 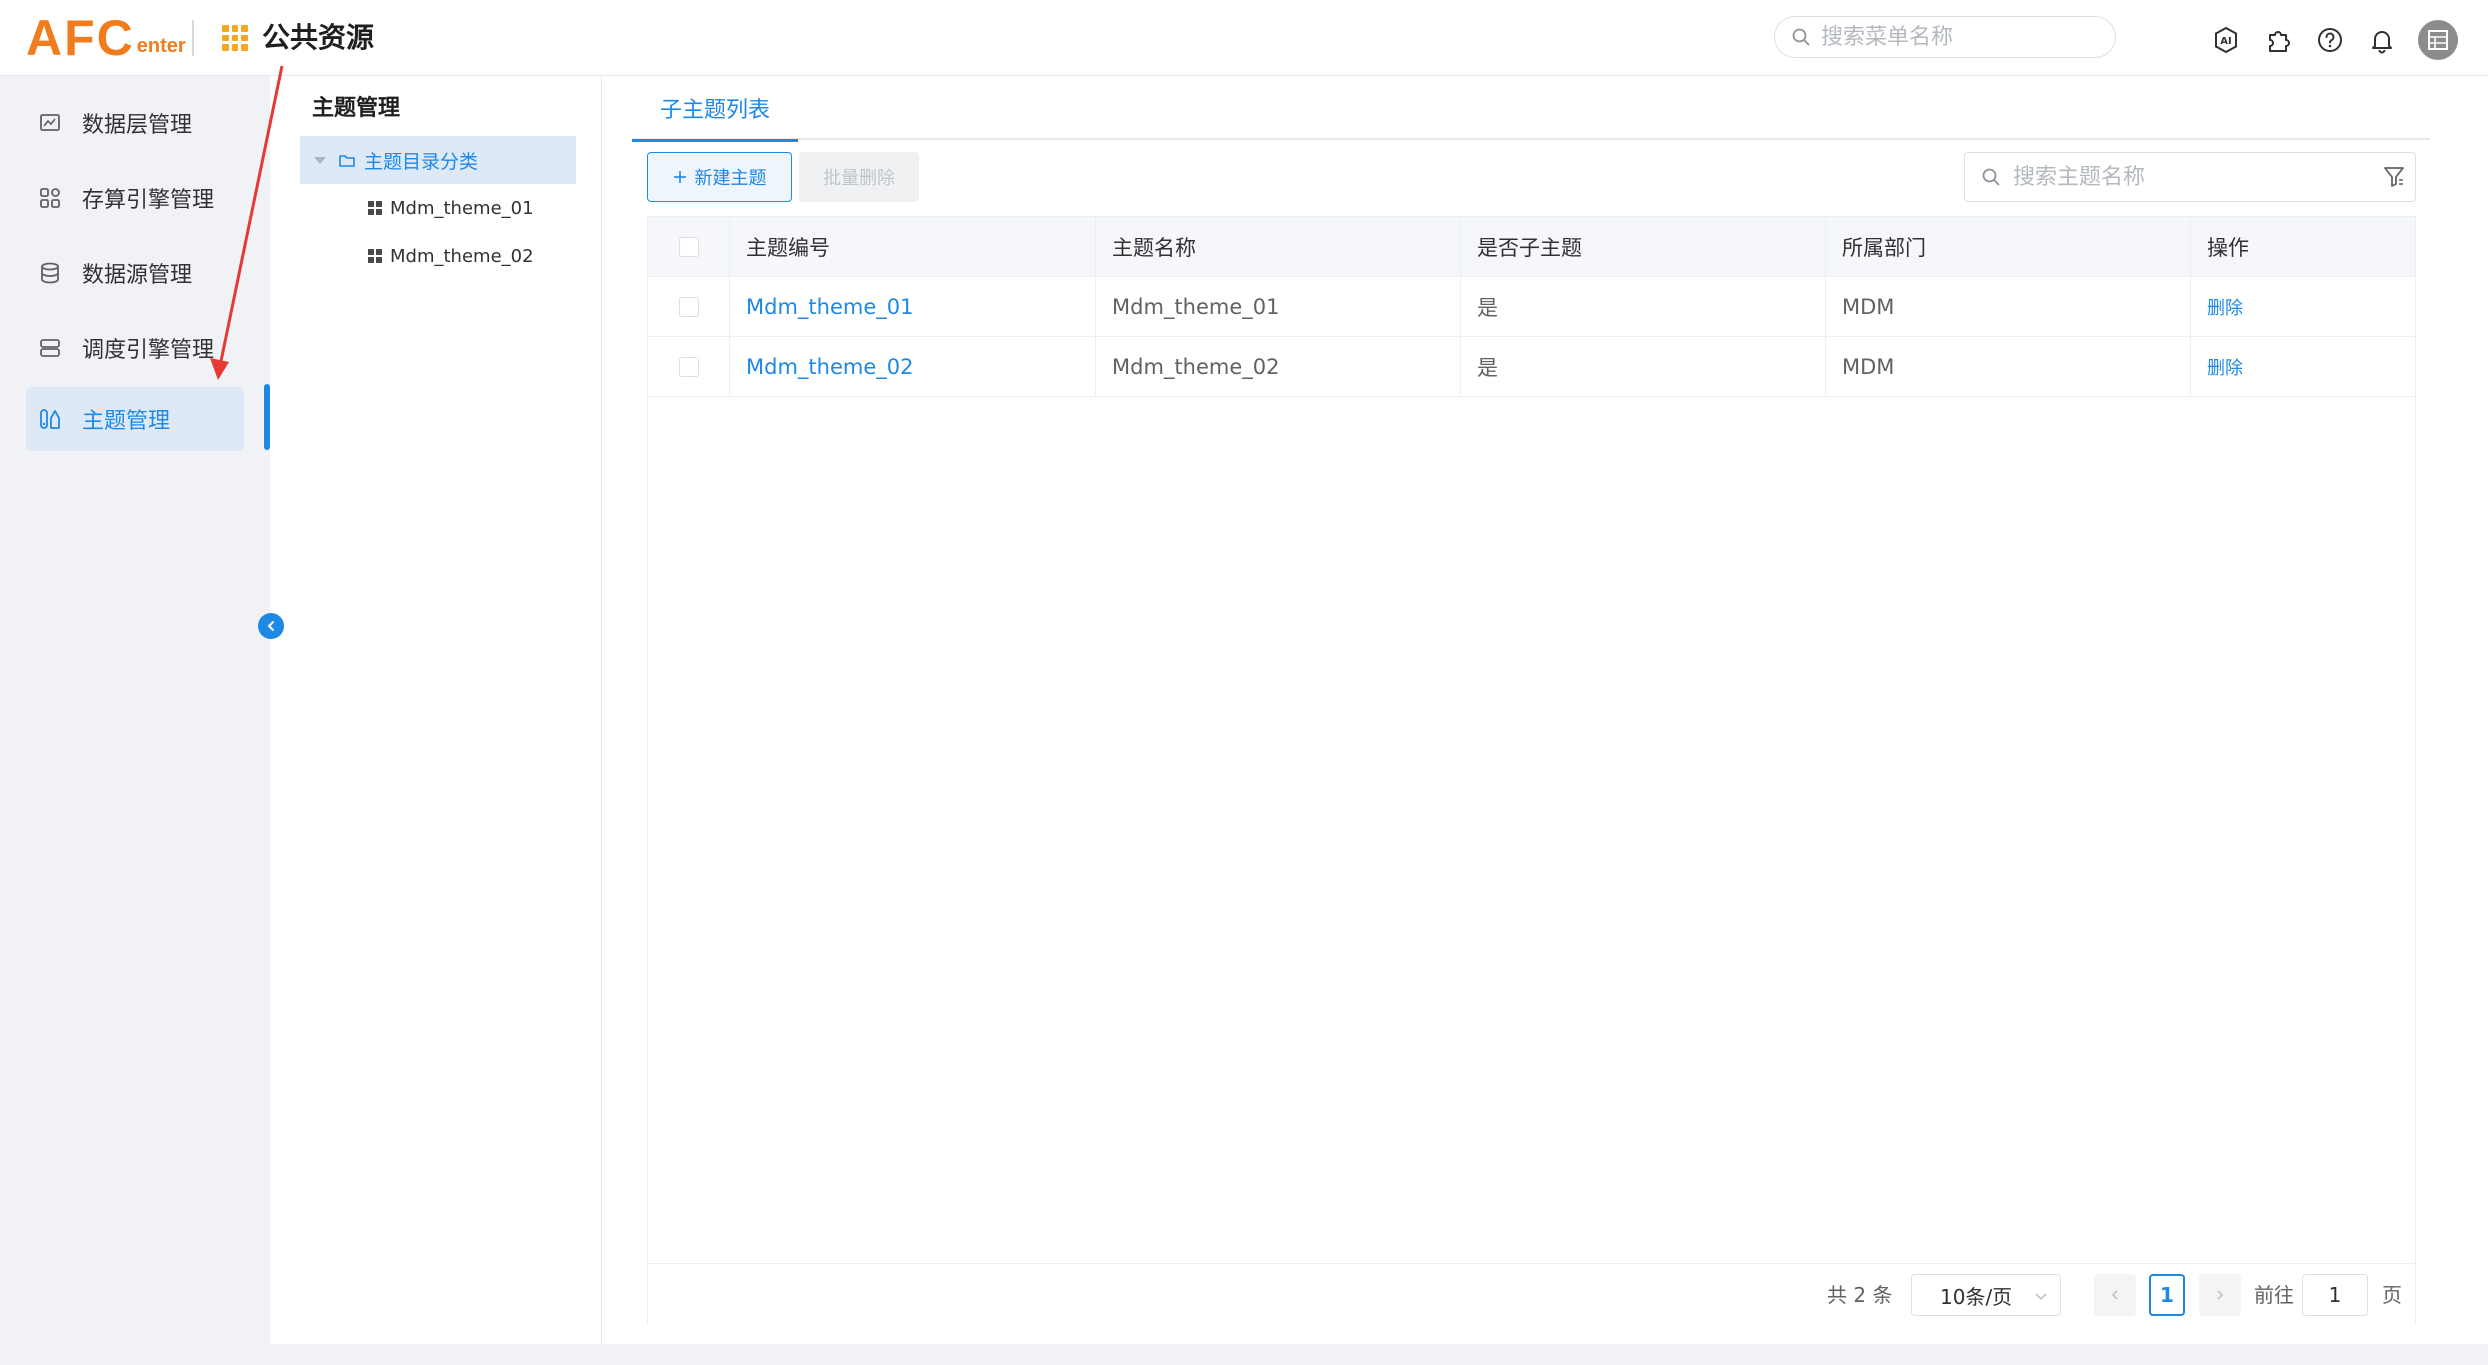 What do you see at coordinates (2041, 1297) in the screenshot?
I see `chevron-down-icon` at bounding box center [2041, 1297].